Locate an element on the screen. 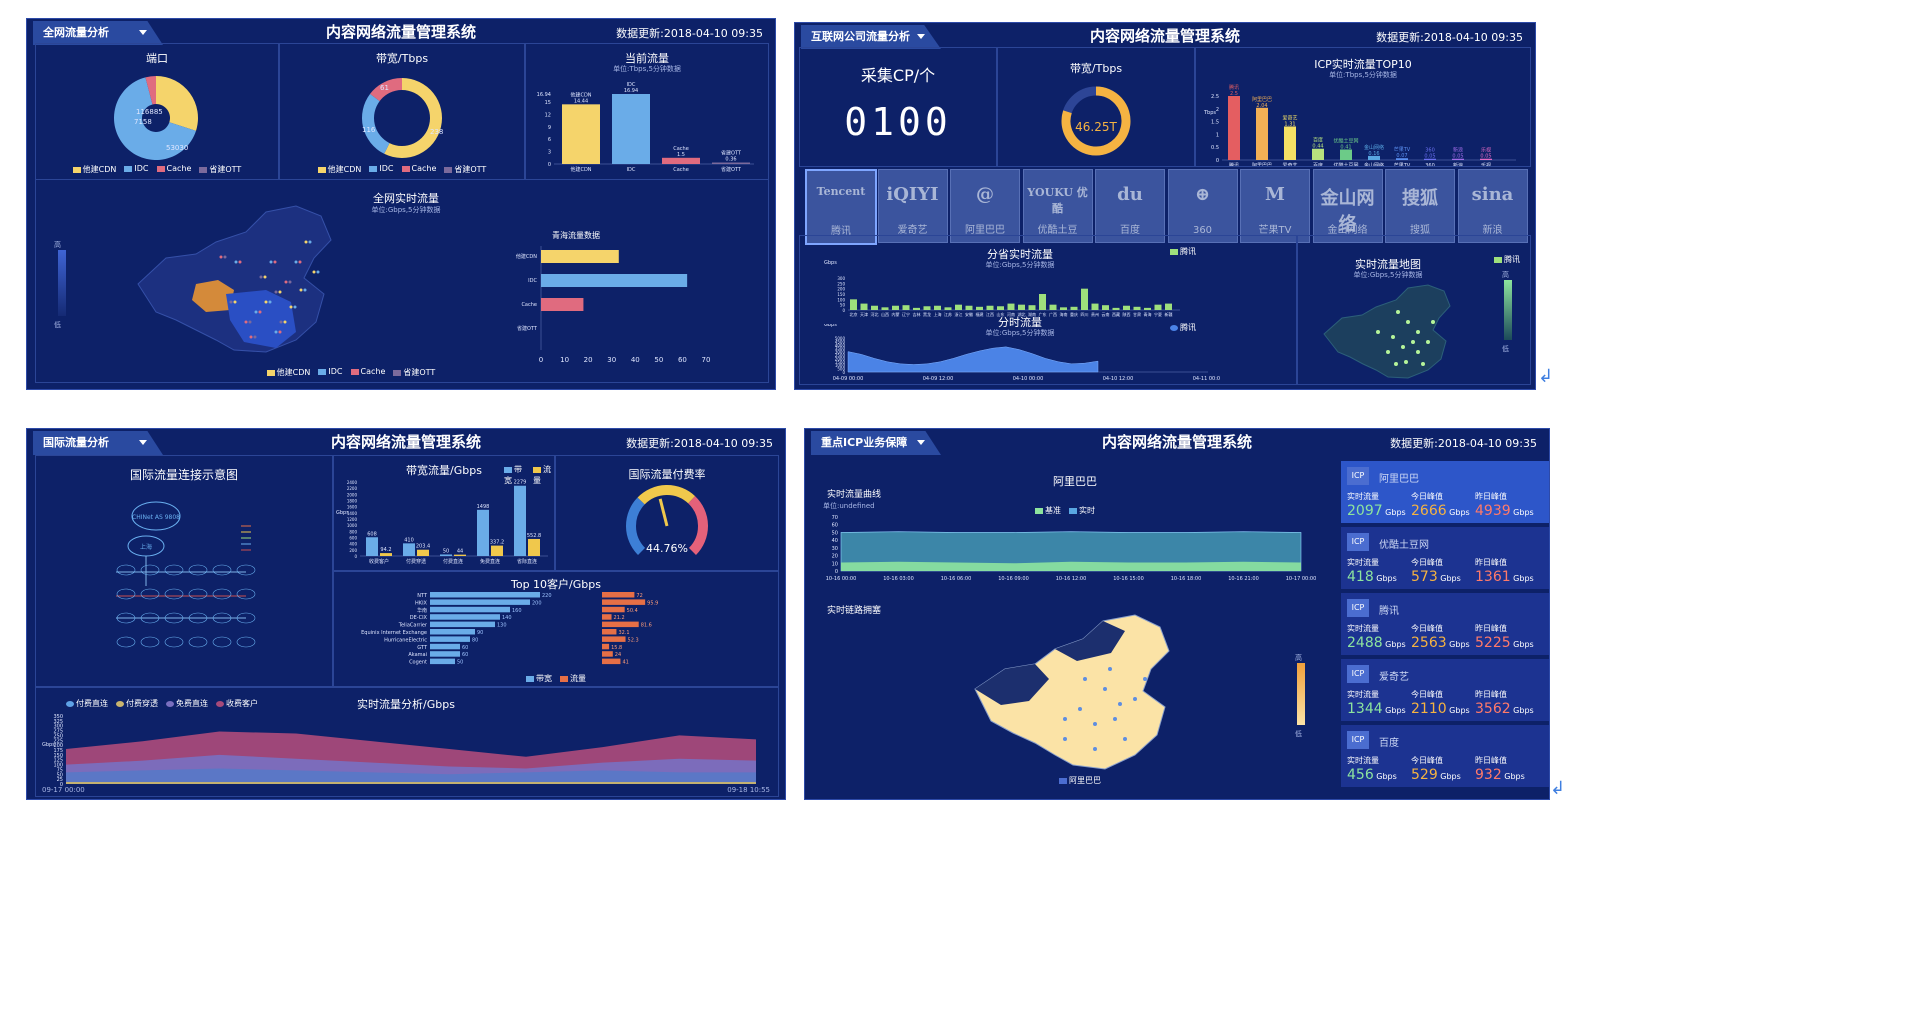  x-tick-label: IDC is located at coordinates (631, 170).